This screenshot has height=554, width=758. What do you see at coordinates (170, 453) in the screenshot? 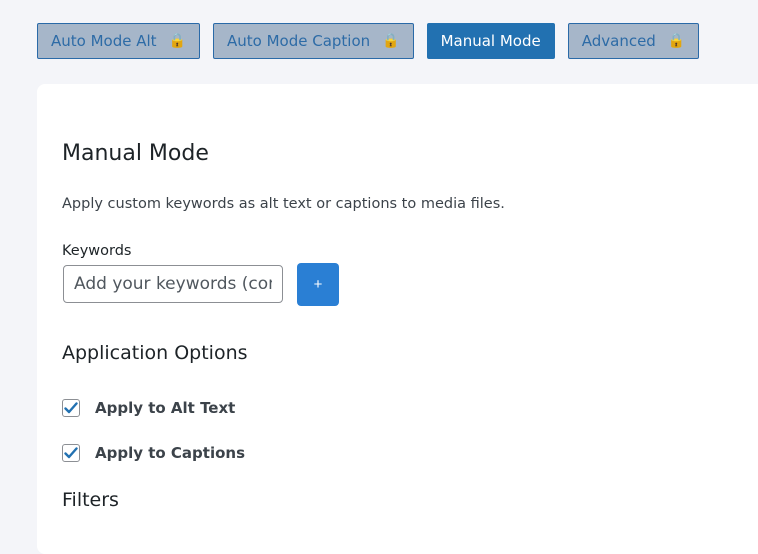
I see `captions-label: Apply to Captions` at bounding box center [170, 453].